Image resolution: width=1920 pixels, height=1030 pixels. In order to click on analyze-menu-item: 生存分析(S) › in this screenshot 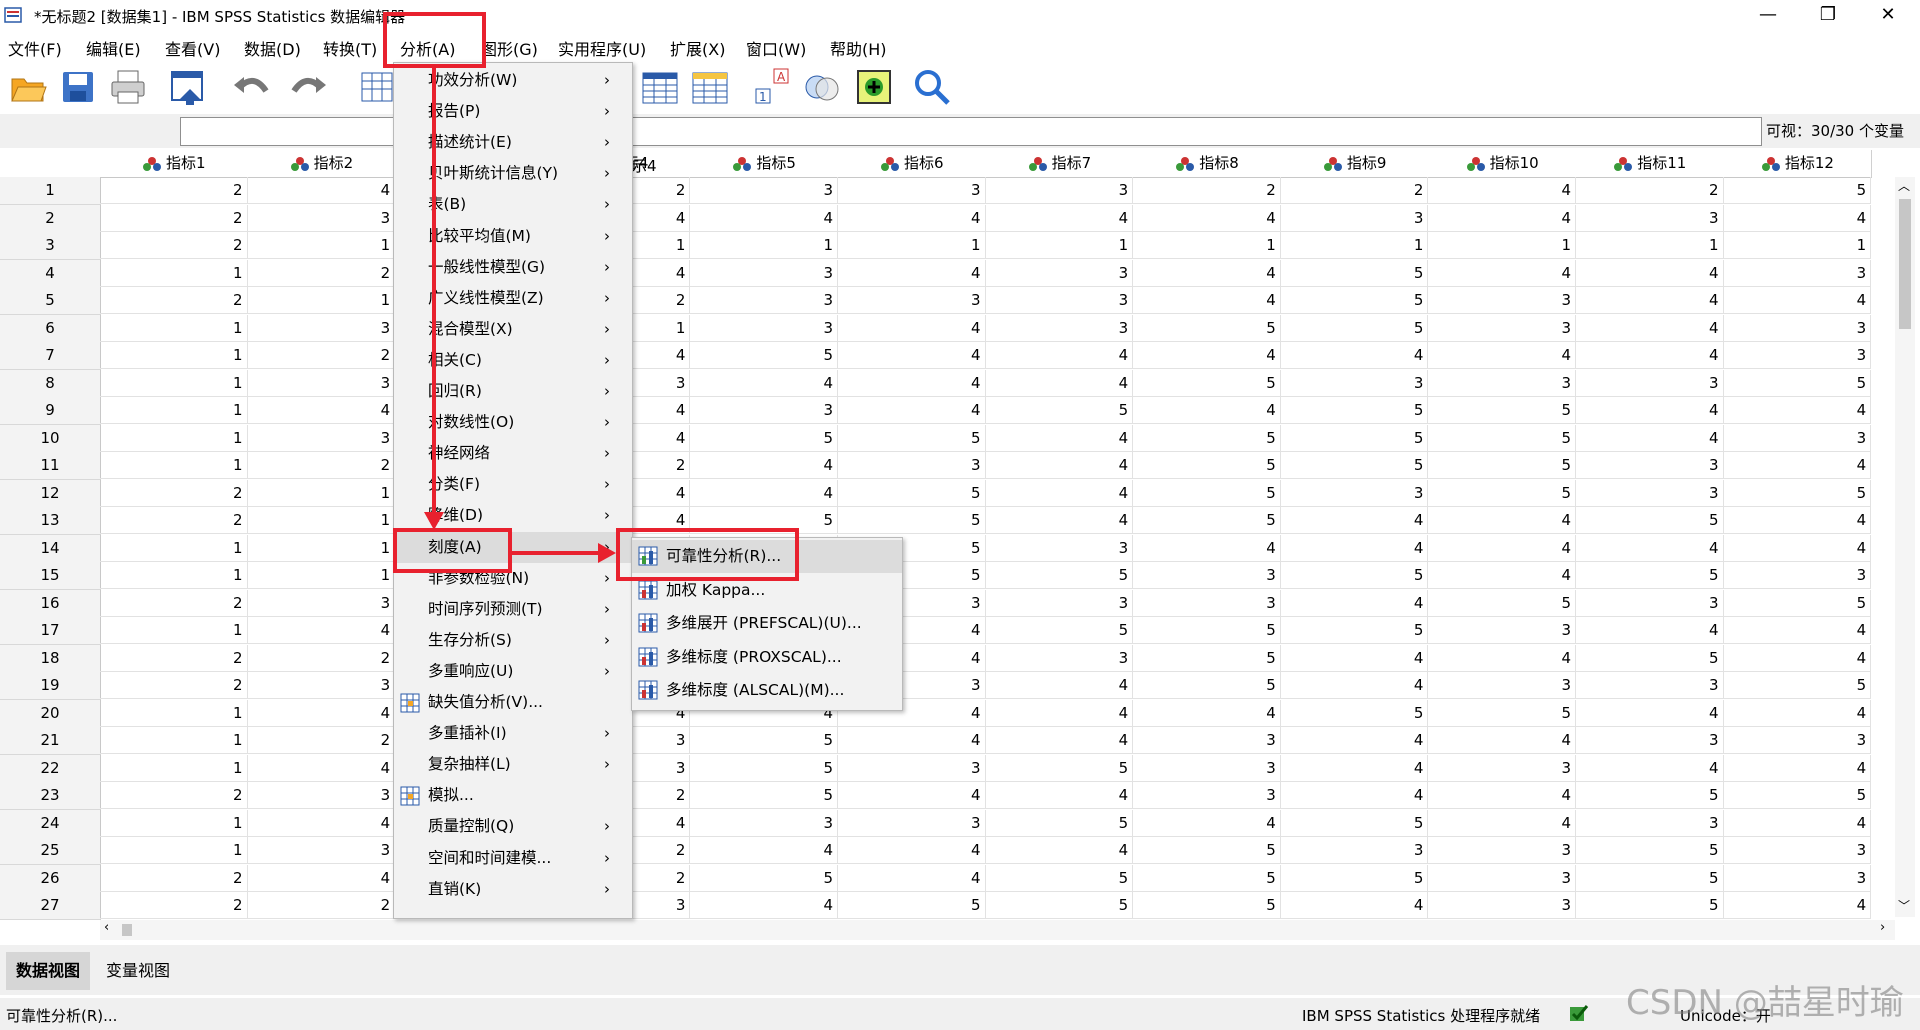, I will do `click(513, 640)`.